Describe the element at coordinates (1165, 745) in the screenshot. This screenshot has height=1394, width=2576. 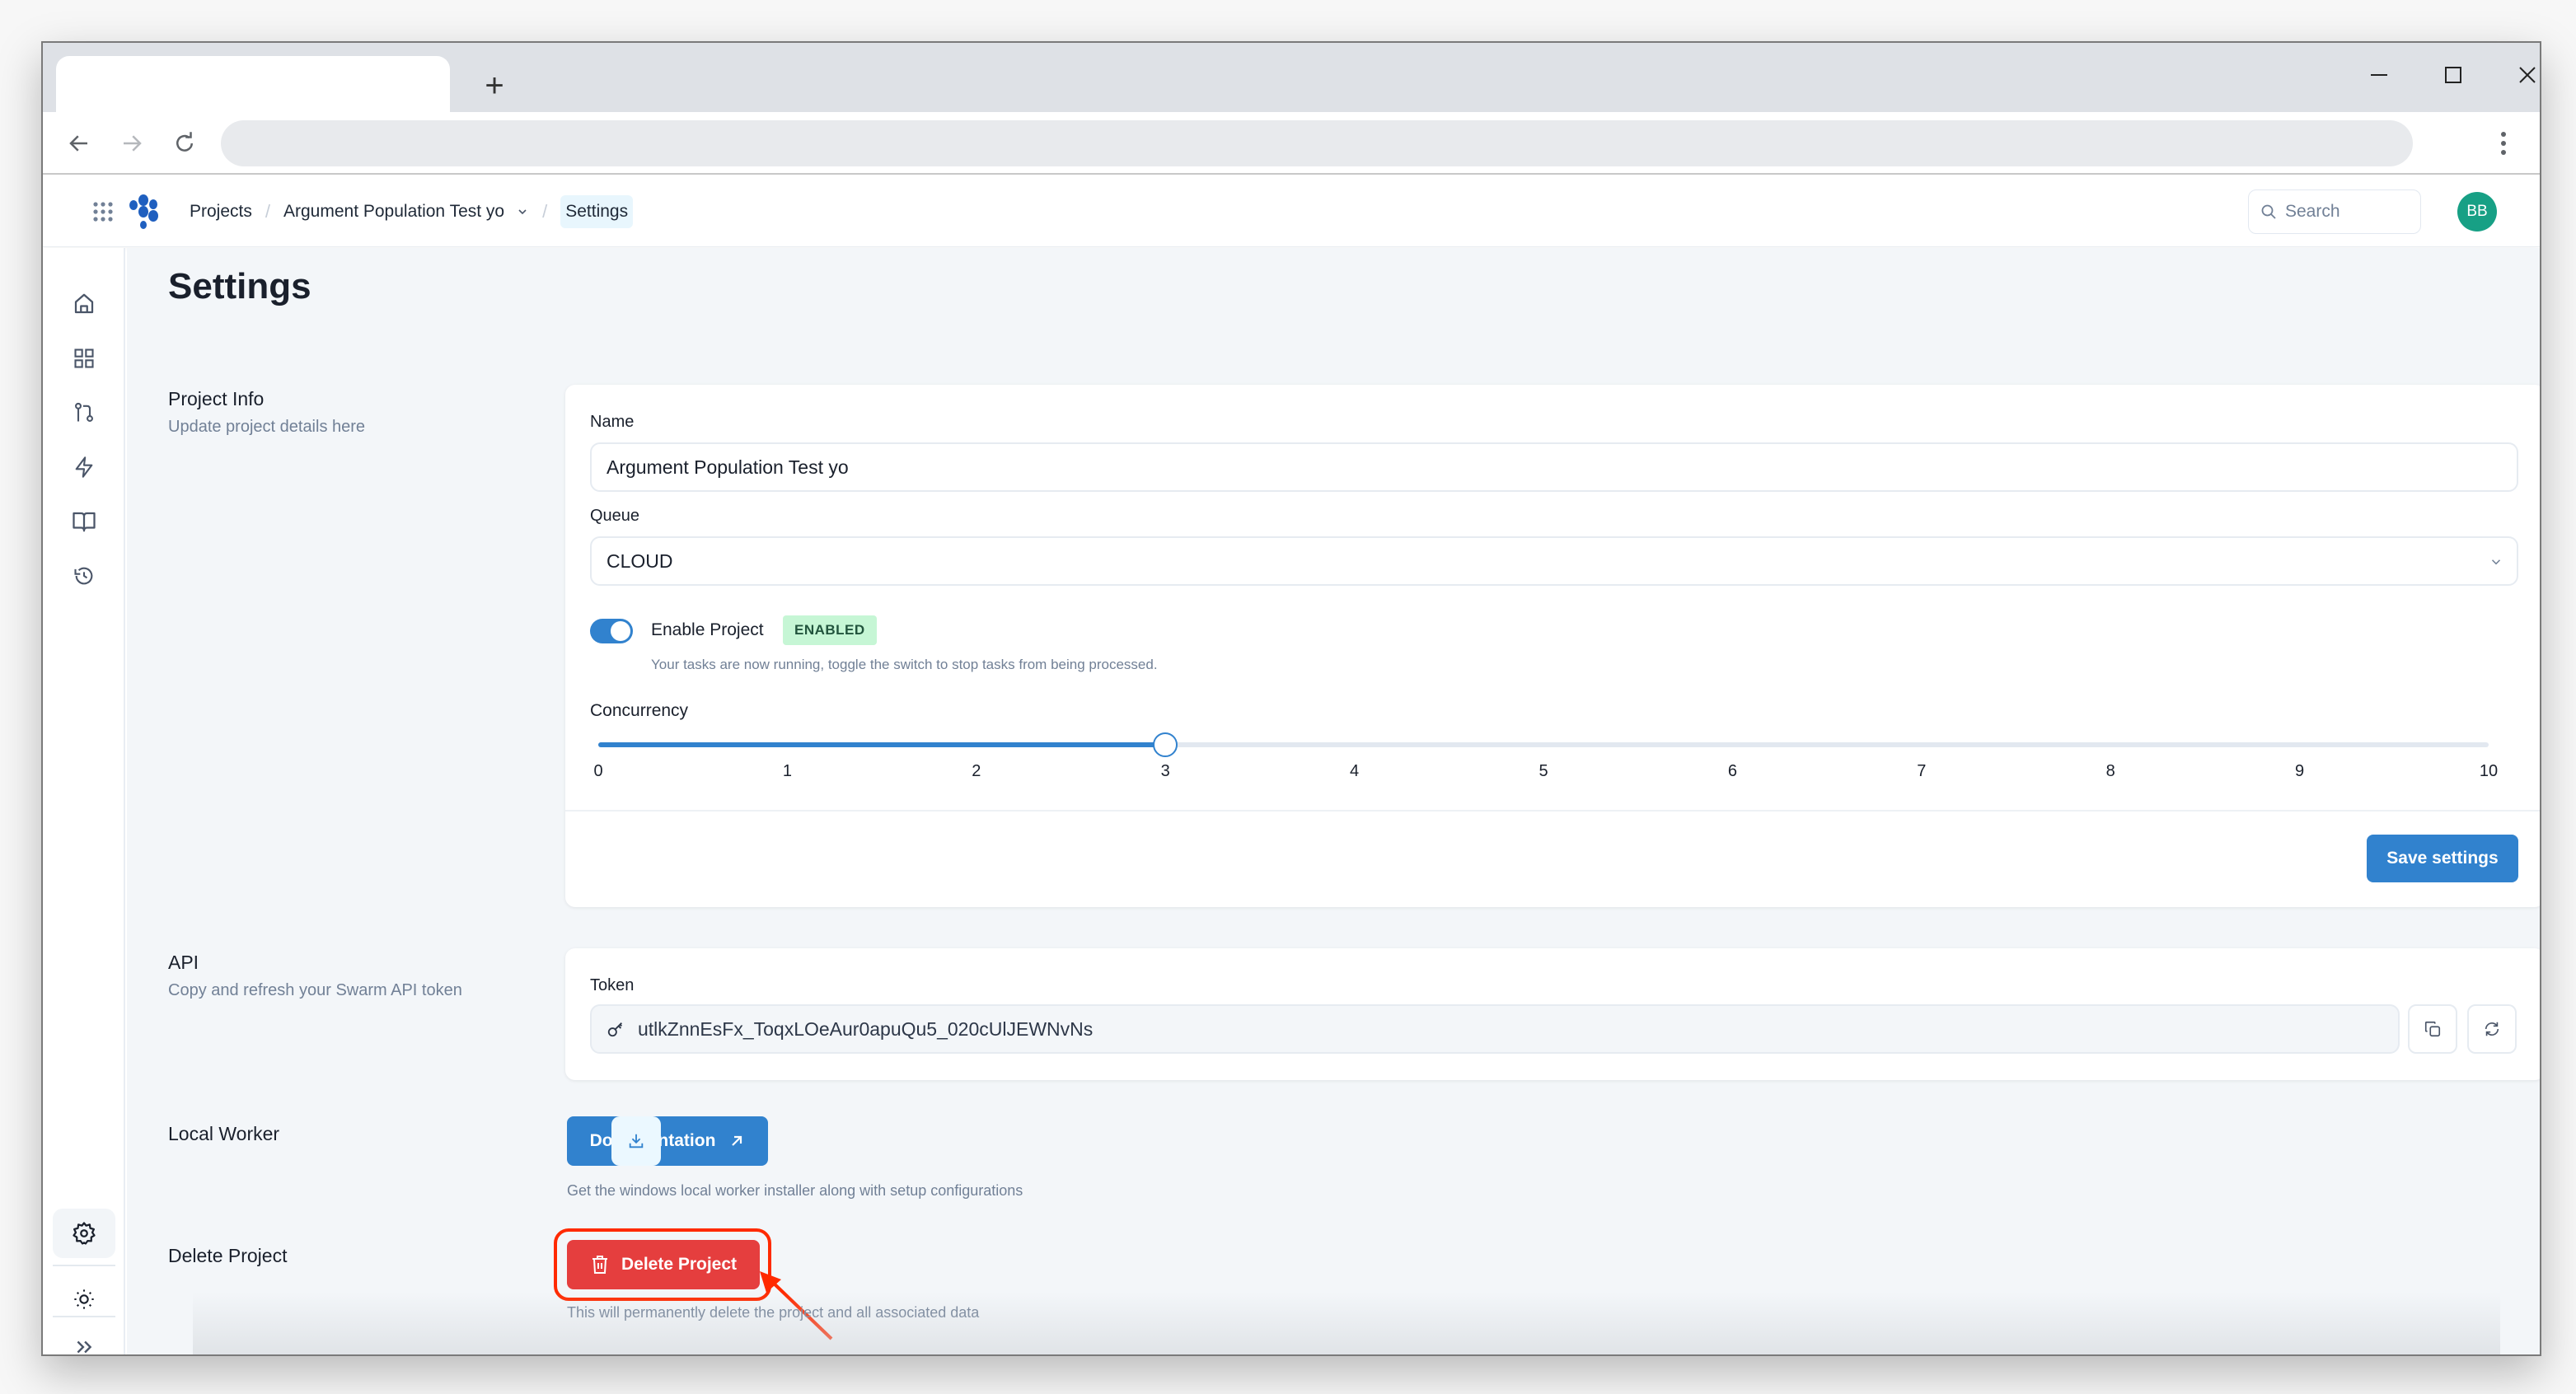
I see `slider-thumb` at that location.